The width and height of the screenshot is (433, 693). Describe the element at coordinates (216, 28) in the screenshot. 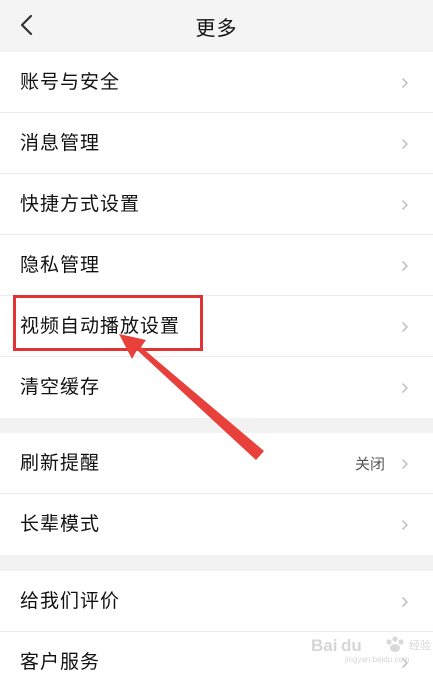

I see `page-title: 更多` at that location.